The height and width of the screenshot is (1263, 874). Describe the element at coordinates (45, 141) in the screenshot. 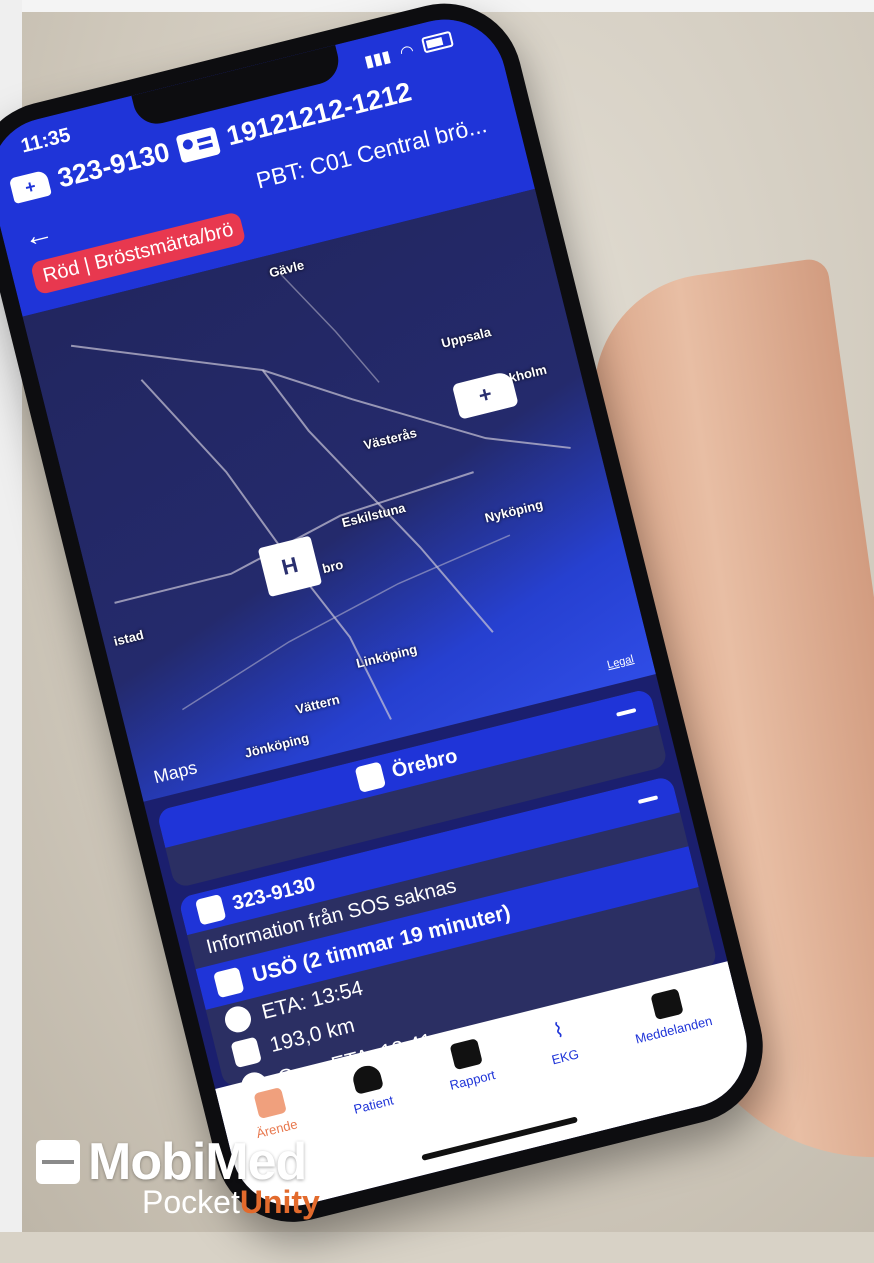

I see `status-time: 11:35` at that location.